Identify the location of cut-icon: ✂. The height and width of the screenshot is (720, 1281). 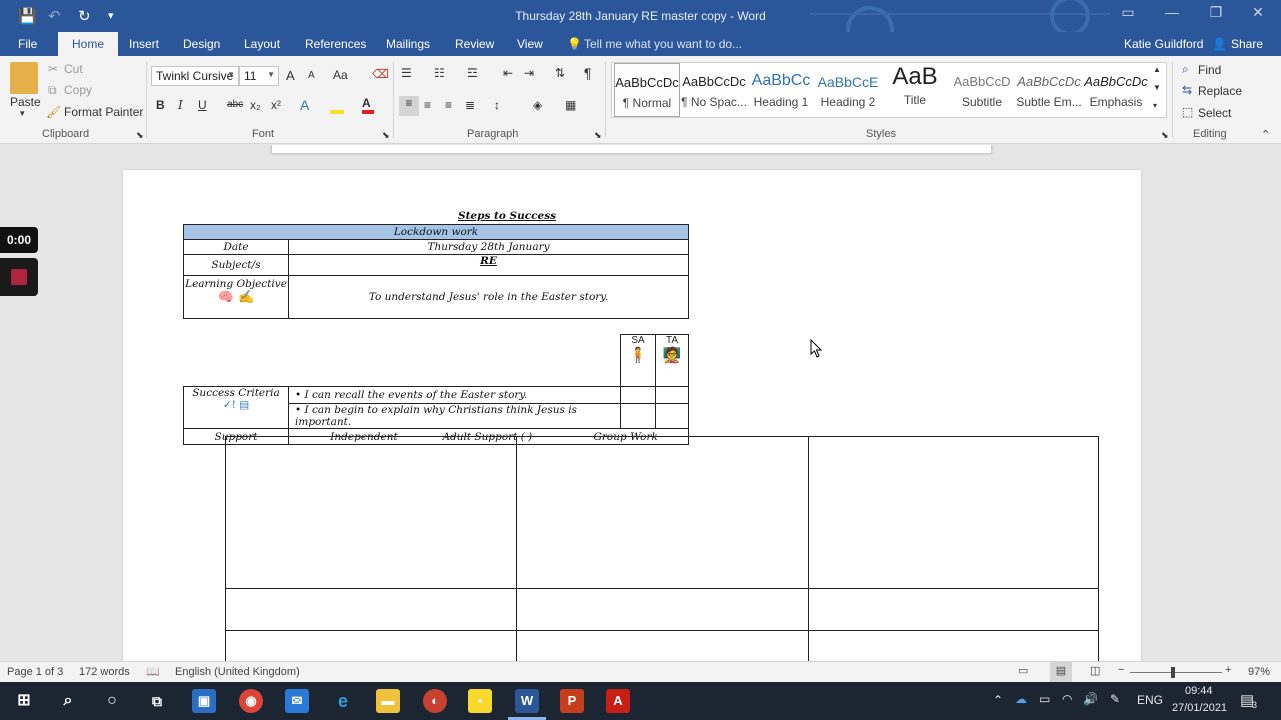
(53, 69).